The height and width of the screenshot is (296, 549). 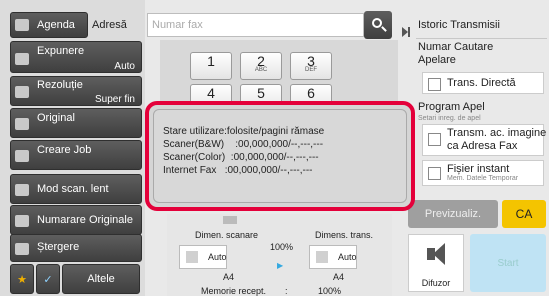 What do you see at coordinates (451, 107) in the screenshot?
I see `program-apel-link: Program Apel` at bounding box center [451, 107].